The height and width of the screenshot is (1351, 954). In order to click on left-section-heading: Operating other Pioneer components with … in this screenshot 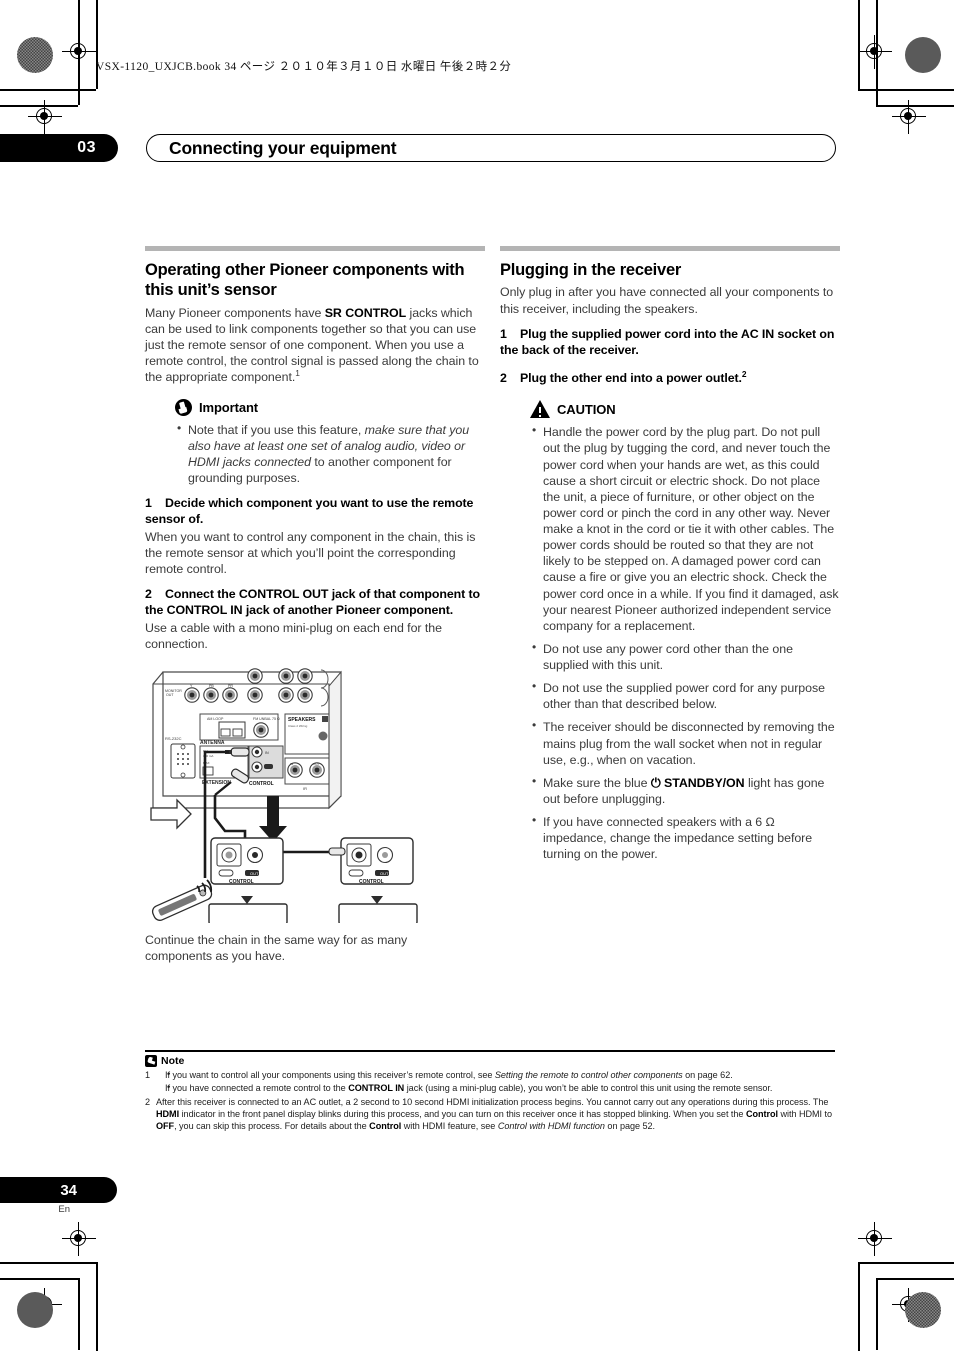, I will do `click(305, 280)`.